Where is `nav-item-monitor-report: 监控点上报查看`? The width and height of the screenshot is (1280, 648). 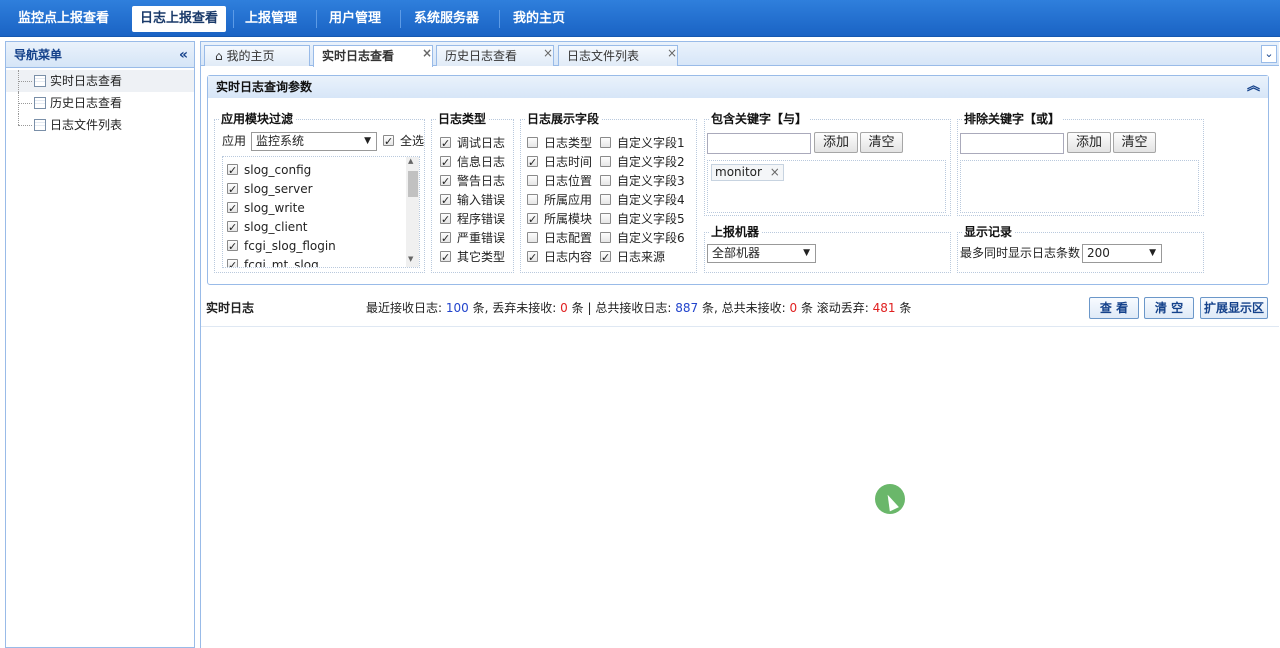
nav-item-monitor-report: 监控点上报查看 is located at coordinates (63, 19).